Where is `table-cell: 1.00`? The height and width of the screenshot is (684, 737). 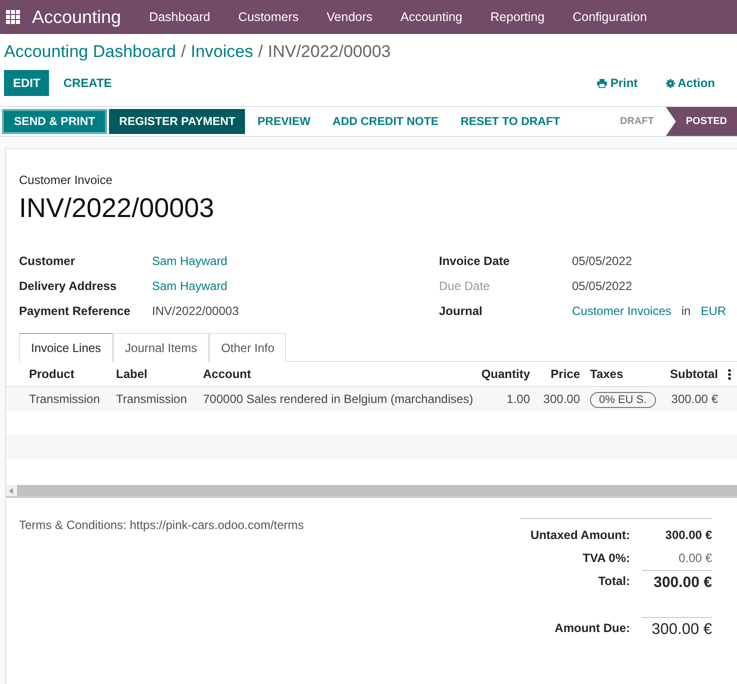
table-cell: 1.00 is located at coordinates (518, 399).